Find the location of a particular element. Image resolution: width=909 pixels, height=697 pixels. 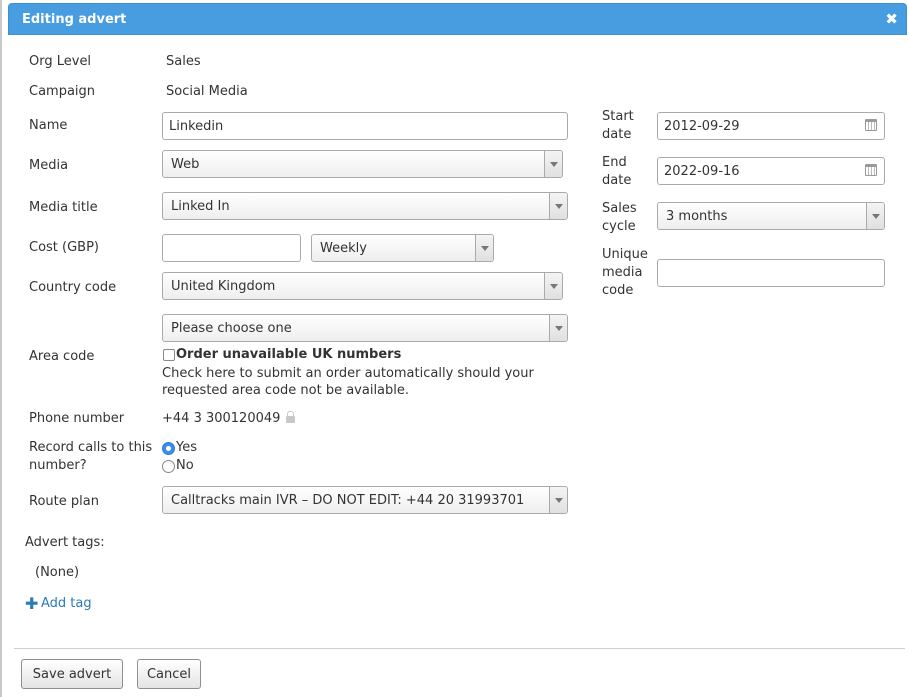

area-code-label: Area code is located at coordinates (62, 356).